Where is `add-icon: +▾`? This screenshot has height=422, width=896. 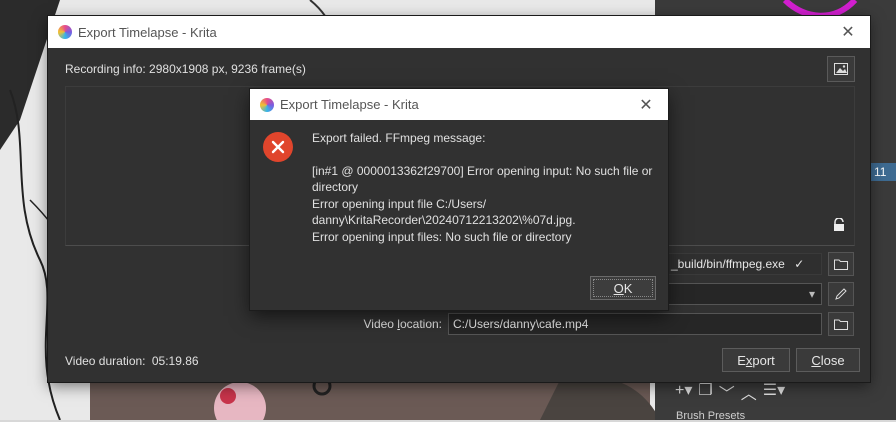 add-icon: +▾ is located at coordinates (683, 392).